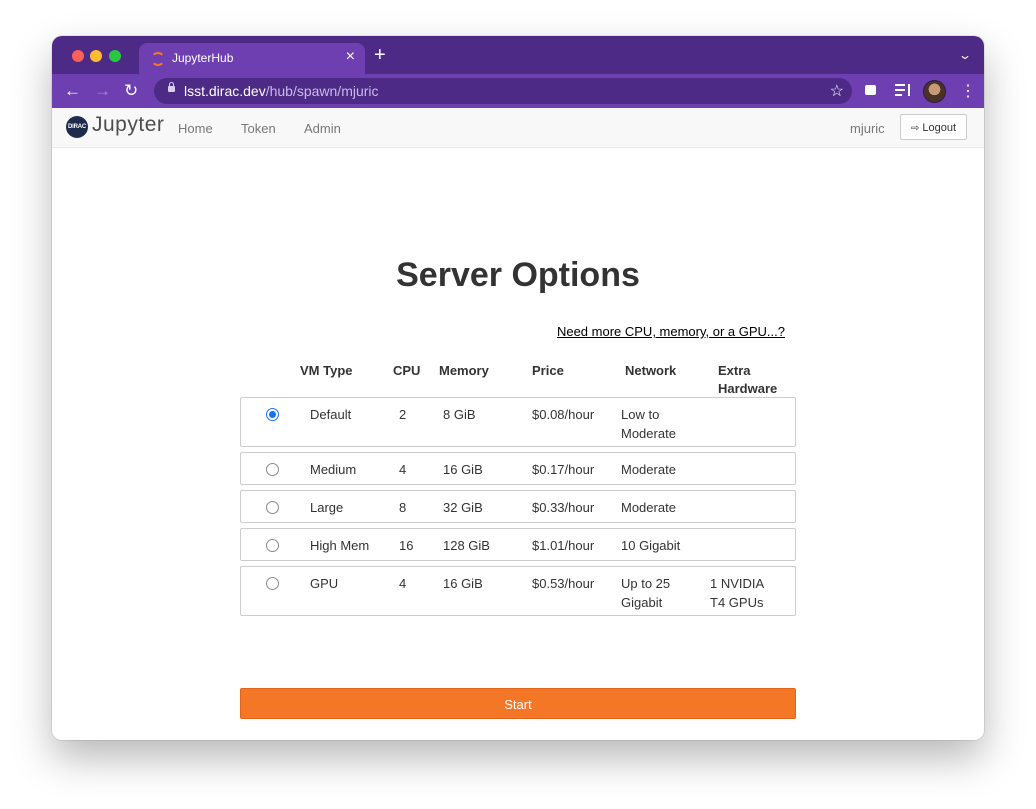 This screenshot has width=1036, height=809. What do you see at coordinates (871, 89) in the screenshot?
I see `extensions-puzzle-icon` at bounding box center [871, 89].